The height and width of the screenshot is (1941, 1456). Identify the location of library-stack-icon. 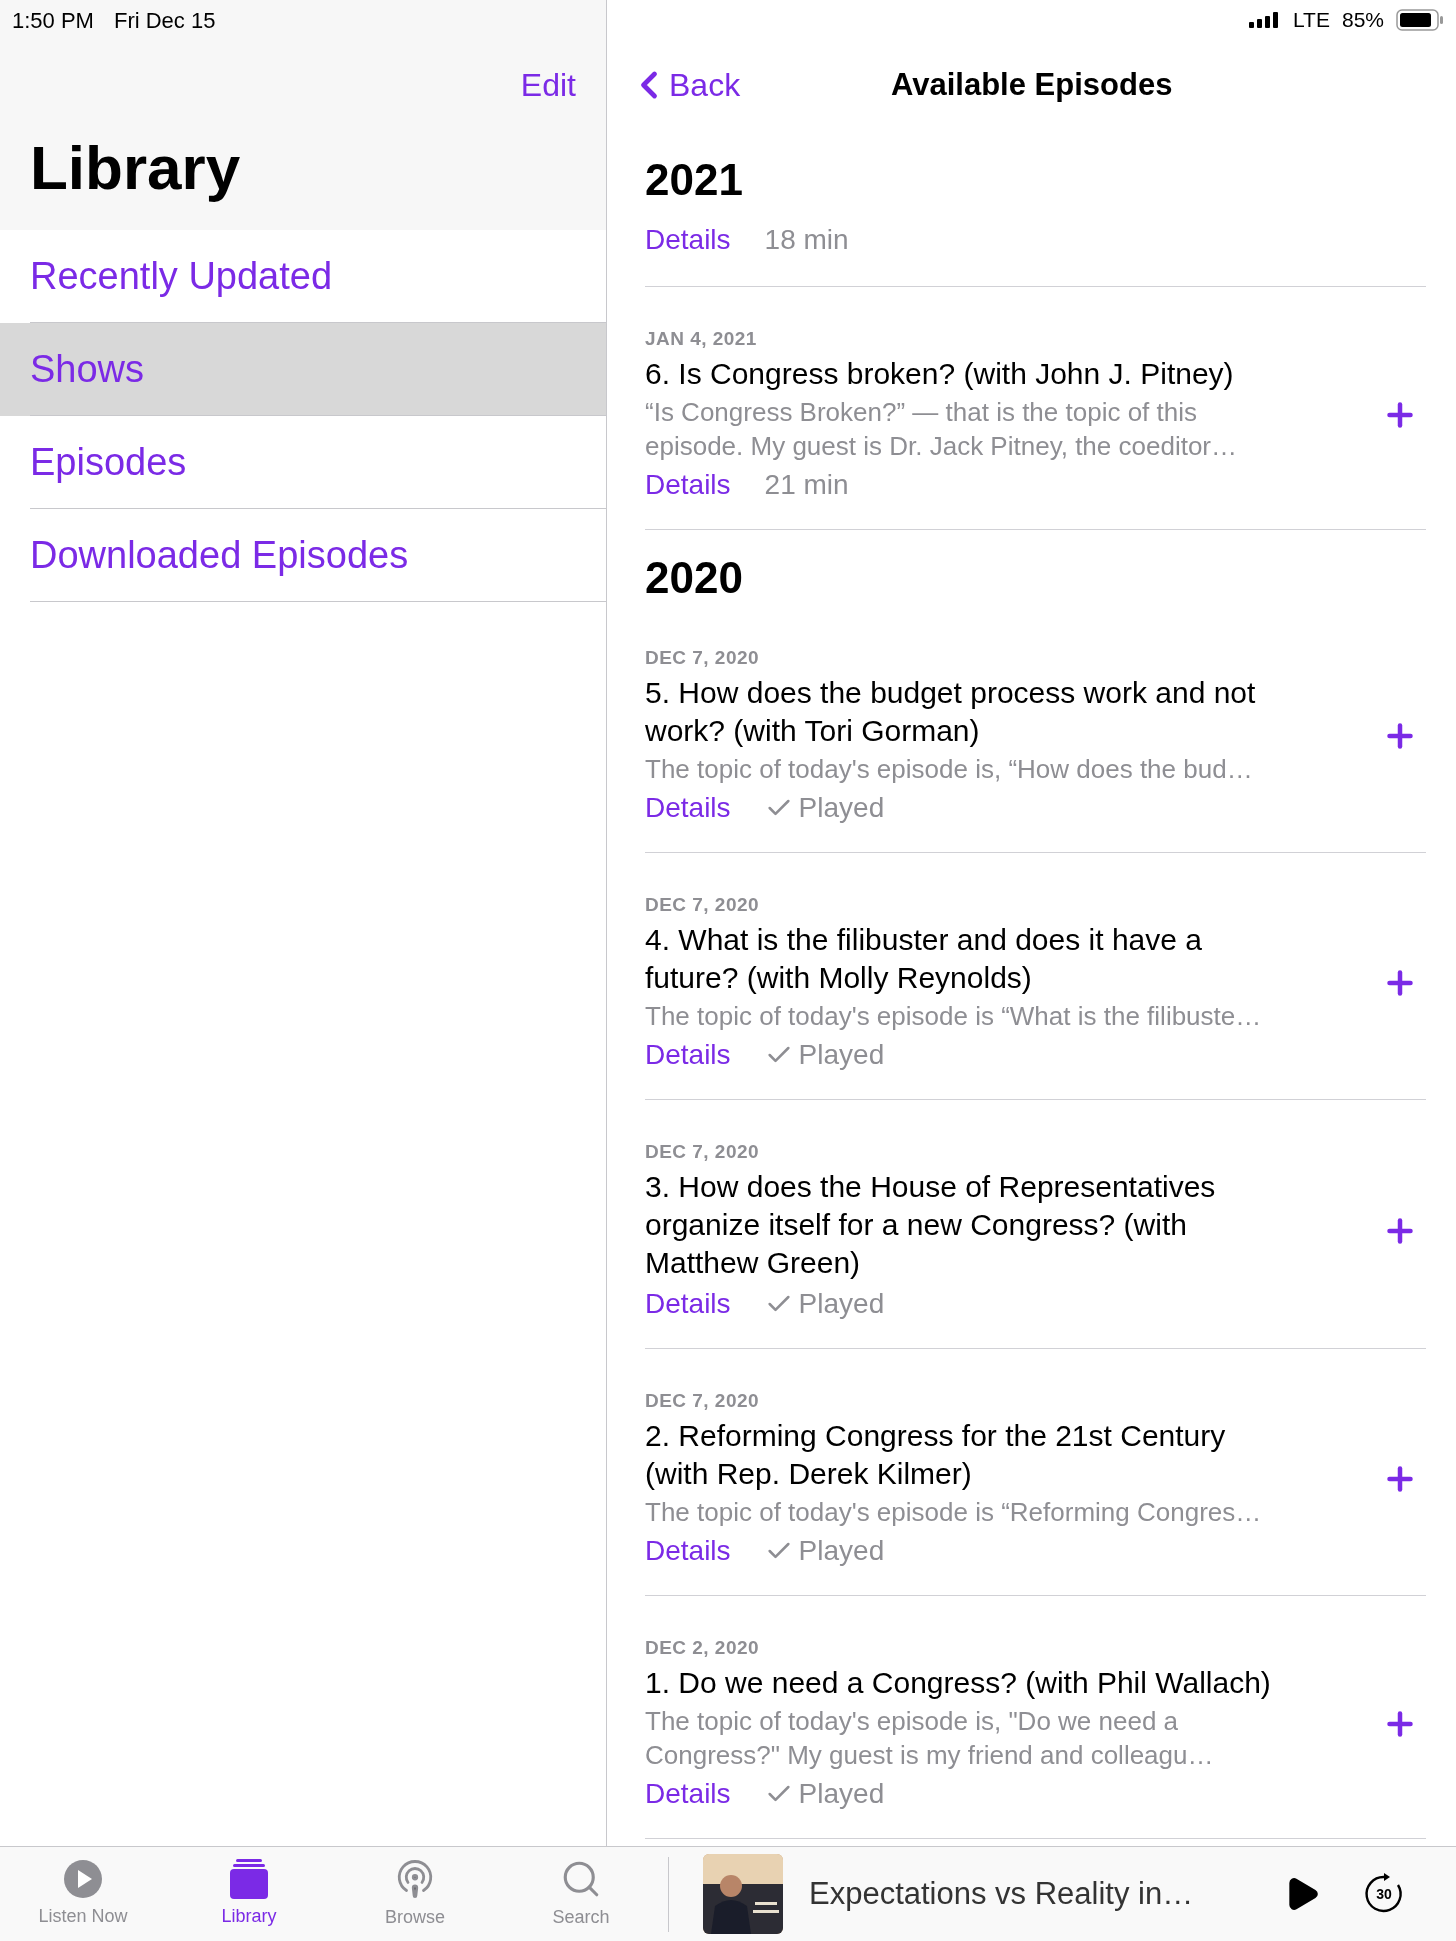
(249, 1878).